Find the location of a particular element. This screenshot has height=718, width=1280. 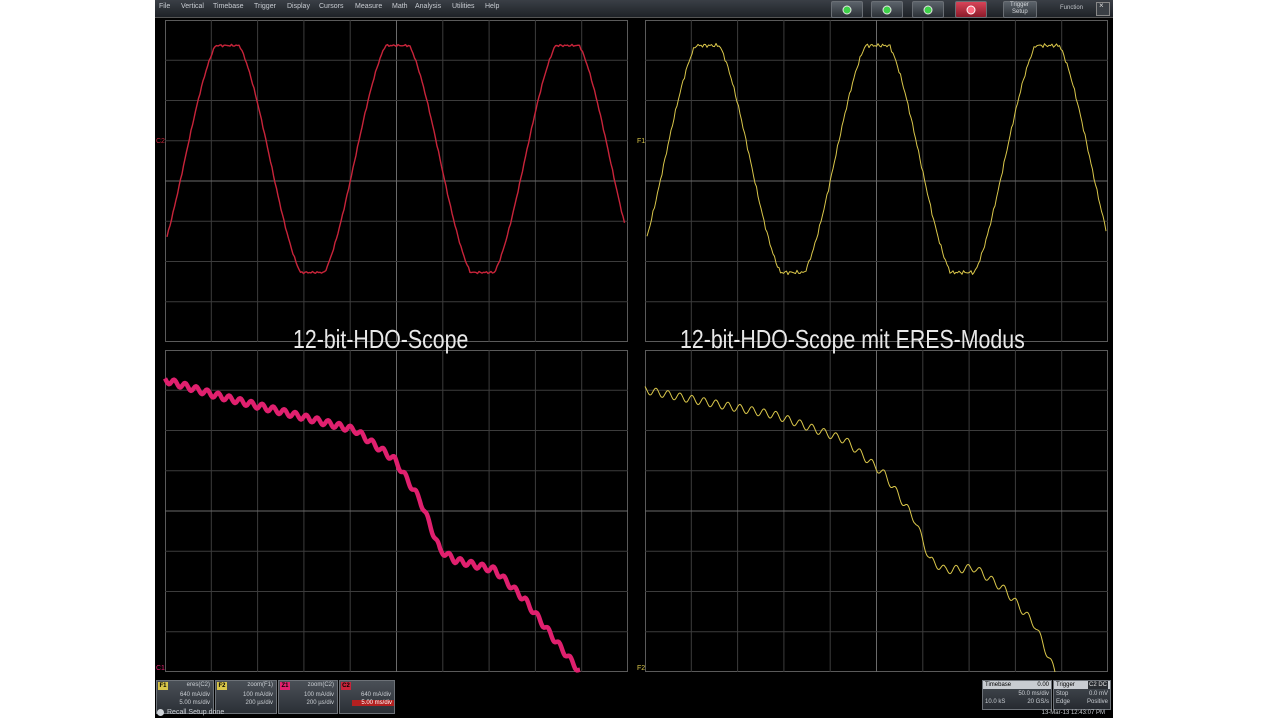

timebase-samples: 10.0 kS is located at coordinates (995, 702).